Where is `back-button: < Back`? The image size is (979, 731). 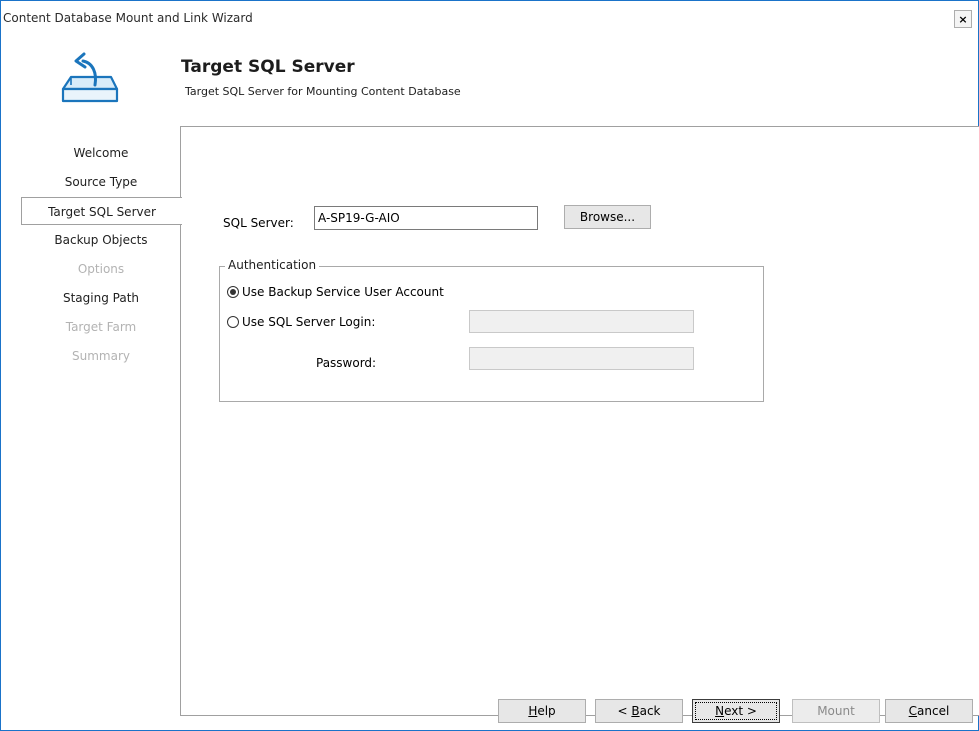 back-button: < Back is located at coordinates (639, 711).